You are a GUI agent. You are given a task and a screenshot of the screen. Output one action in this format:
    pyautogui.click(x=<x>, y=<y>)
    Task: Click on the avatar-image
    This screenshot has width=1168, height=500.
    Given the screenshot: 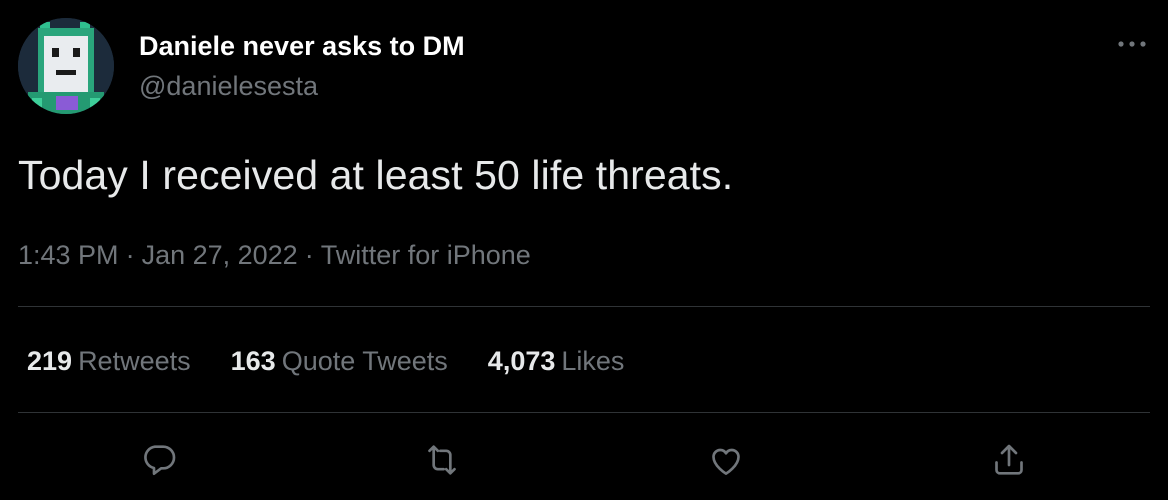 What is the action you would take?
    pyautogui.click(x=66, y=66)
    